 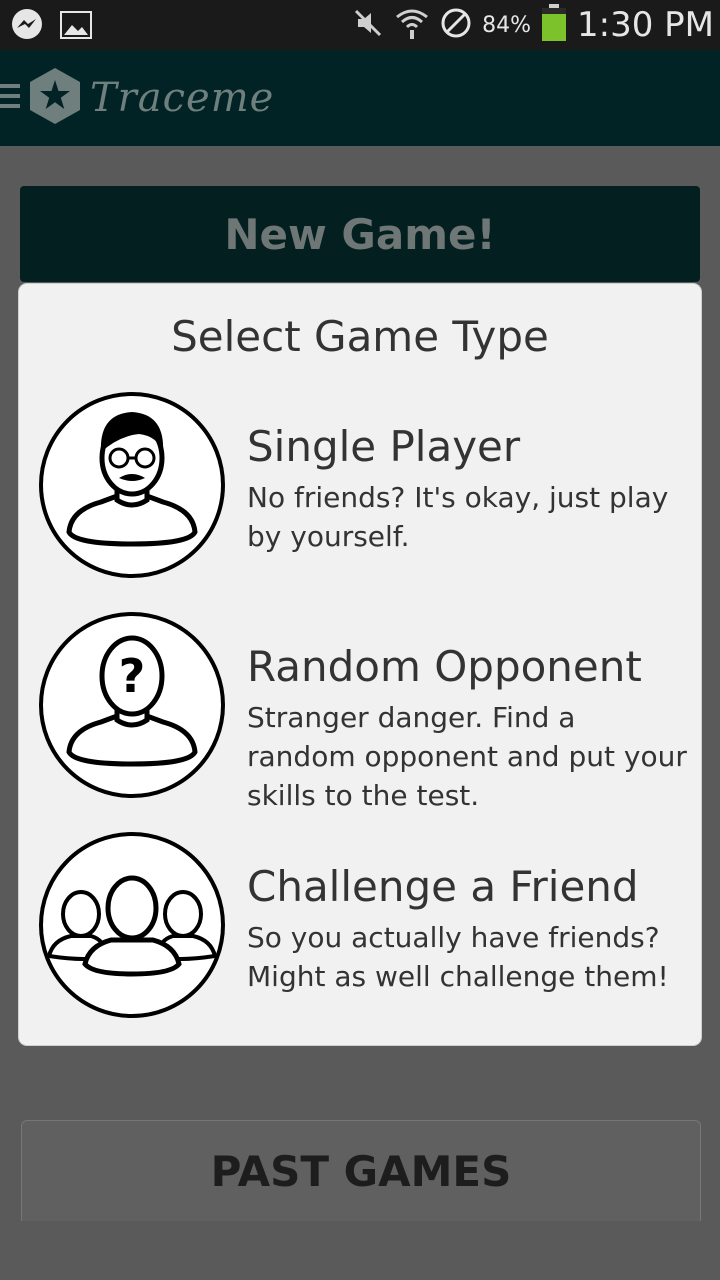 I want to click on menu-icon, so click(x=11, y=98).